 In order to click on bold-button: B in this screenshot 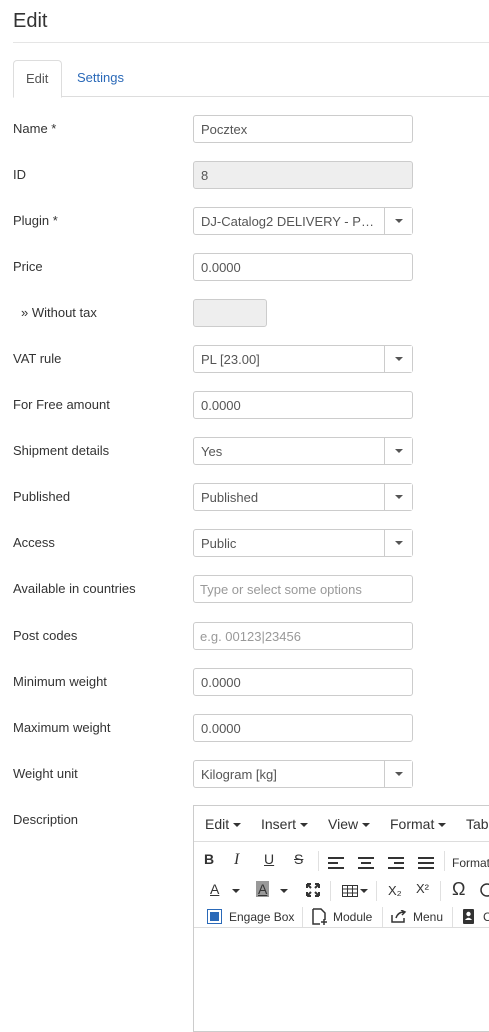, I will do `click(209, 859)`.